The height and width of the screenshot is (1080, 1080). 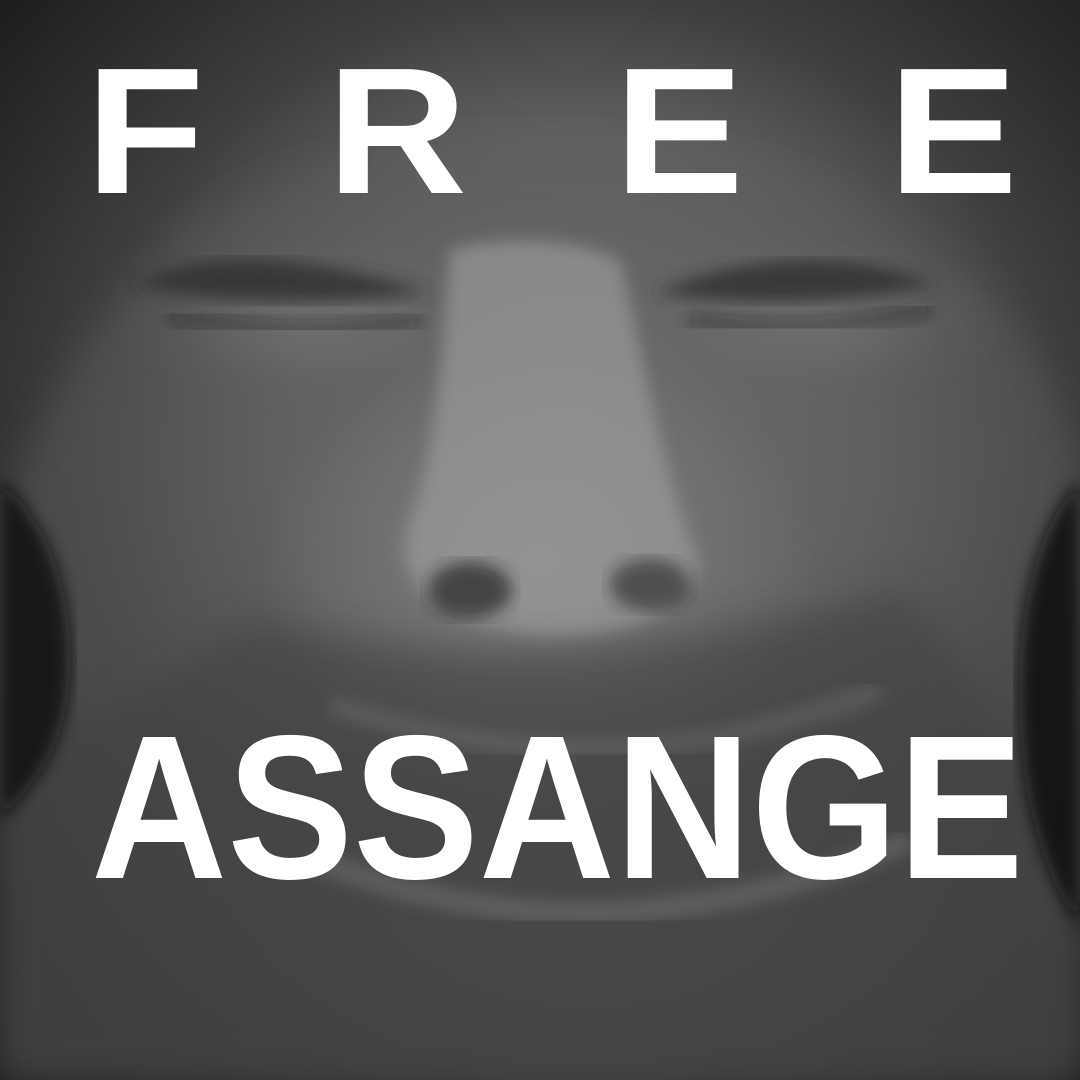 What do you see at coordinates (953, 131) in the screenshot?
I see `free-letter-e-second: E` at bounding box center [953, 131].